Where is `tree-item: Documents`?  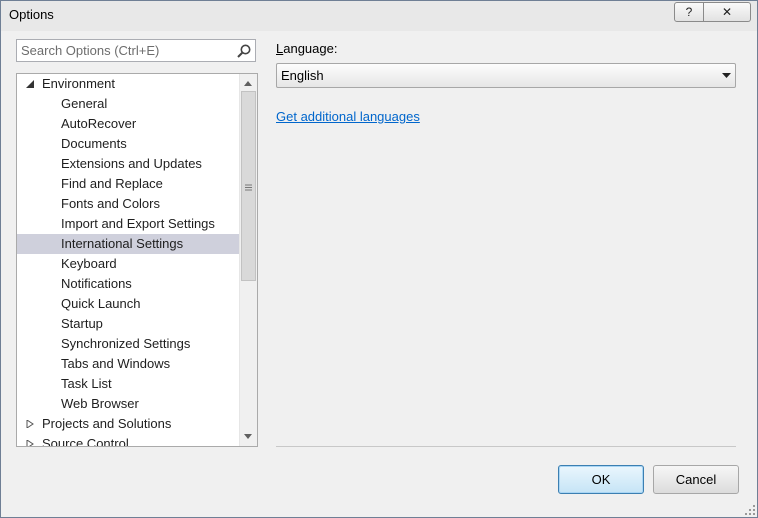 tree-item: Documents is located at coordinates (128, 144).